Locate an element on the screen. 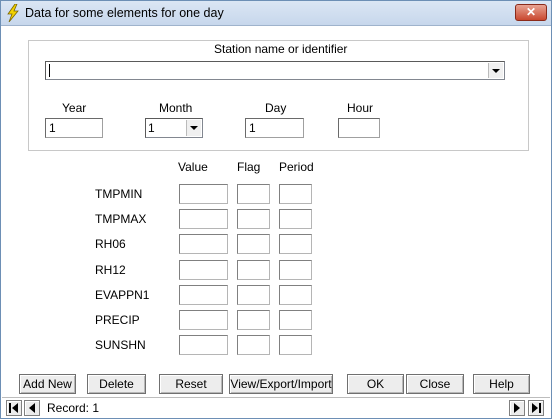  close-window-button: ✕ is located at coordinates (531, 12).